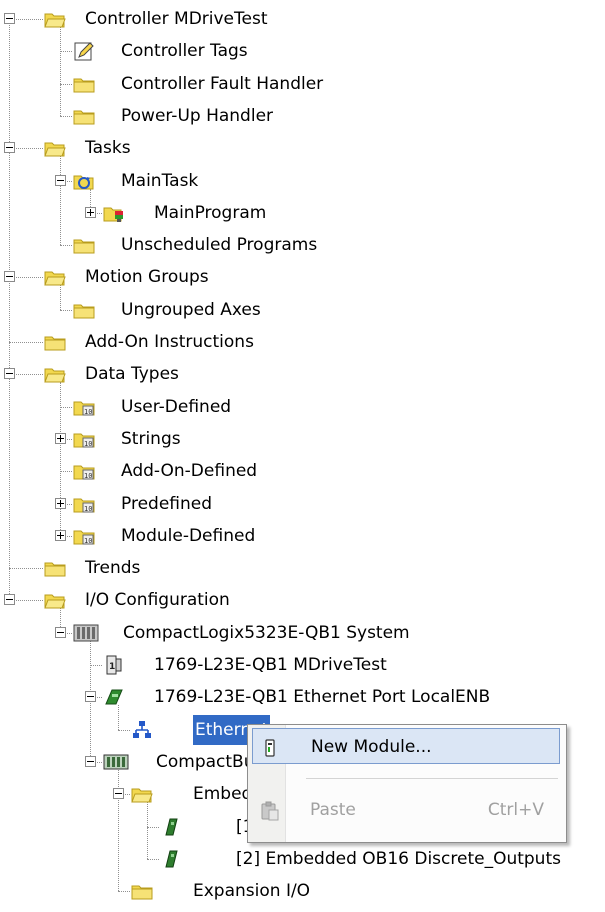  I want to click on tree-node: 1769-L23E-QB1 Ethernet Port LocalENB, so click(302, 697).